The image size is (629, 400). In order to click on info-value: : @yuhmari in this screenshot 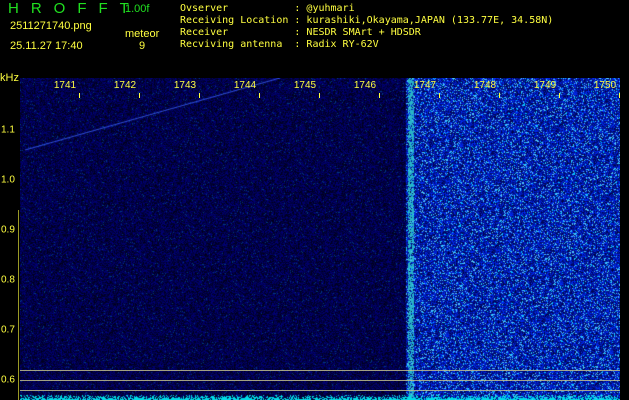, I will do `click(324, 8)`.